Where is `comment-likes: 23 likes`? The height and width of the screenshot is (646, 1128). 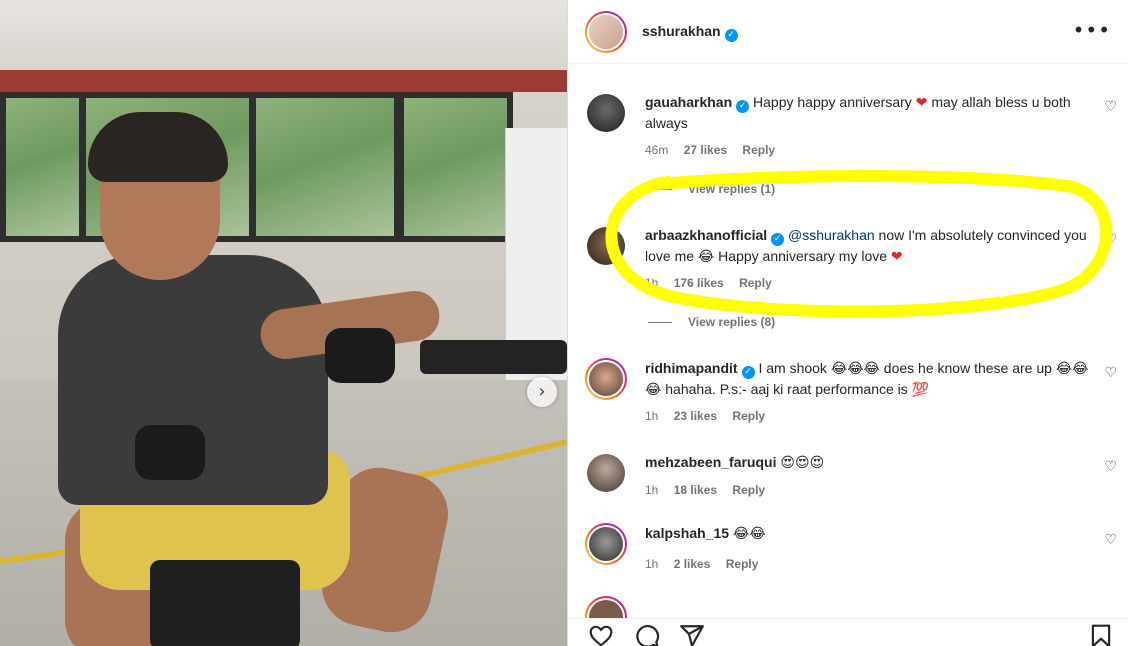 comment-likes: 23 likes is located at coordinates (695, 416).